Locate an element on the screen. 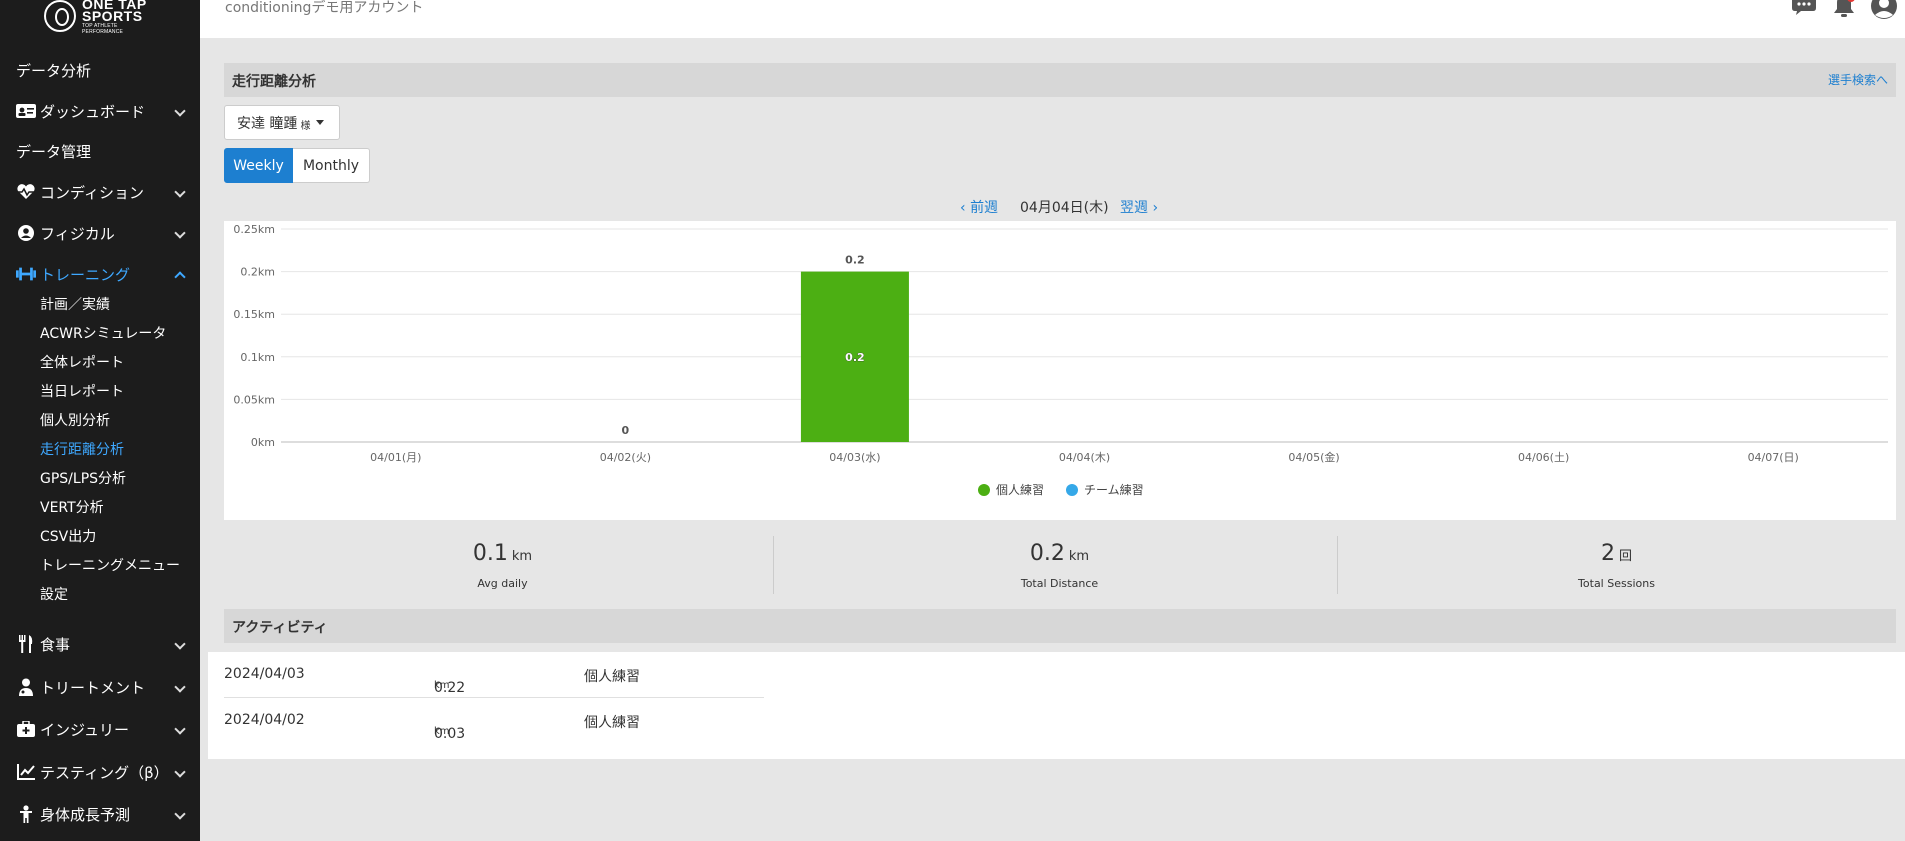 This screenshot has height=841, width=1905. monthly-button: Monthly is located at coordinates (331, 165).